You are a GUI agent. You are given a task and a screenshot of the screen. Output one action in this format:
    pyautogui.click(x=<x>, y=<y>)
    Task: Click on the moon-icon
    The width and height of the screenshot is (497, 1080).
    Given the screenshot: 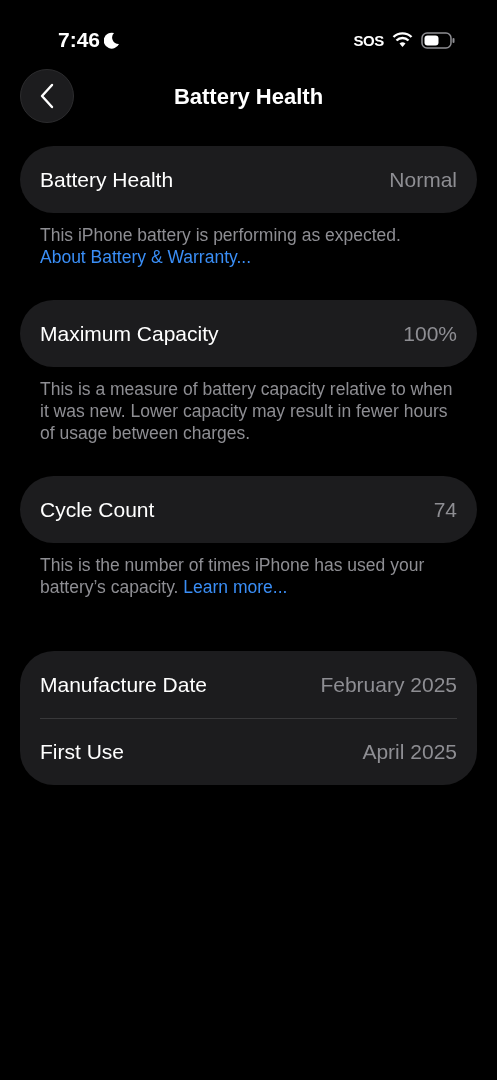 What is the action you would take?
    pyautogui.click(x=112, y=40)
    